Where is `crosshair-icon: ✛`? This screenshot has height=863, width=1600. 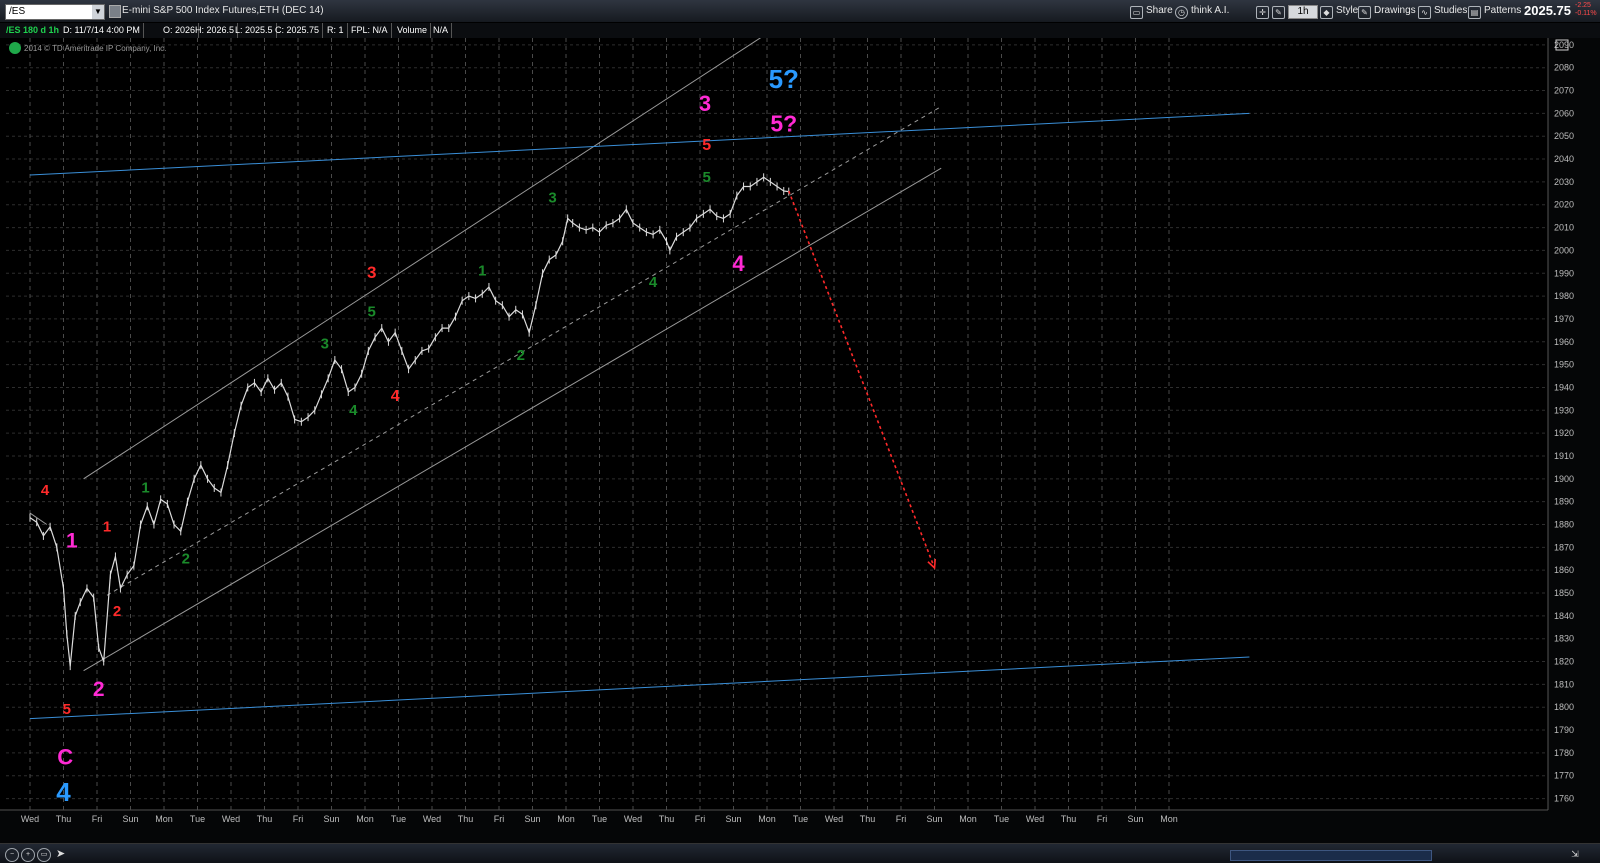 crosshair-icon: ✛ is located at coordinates (1262, 12).